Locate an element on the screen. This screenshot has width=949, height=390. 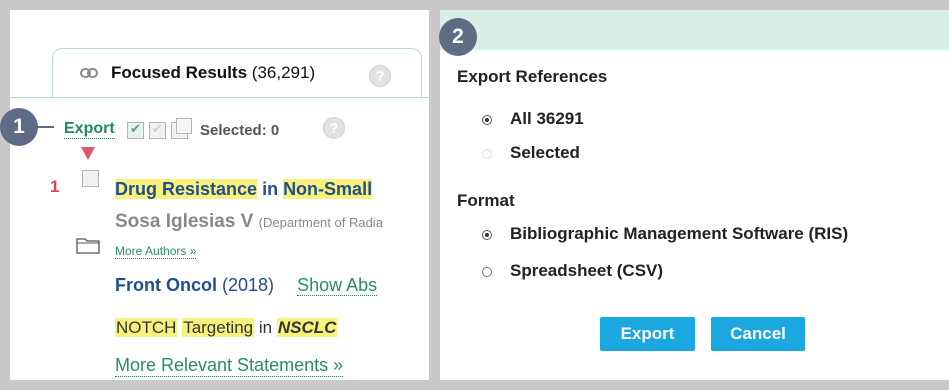
author-department: (Department of Radia is located at coordinates (320, 222).